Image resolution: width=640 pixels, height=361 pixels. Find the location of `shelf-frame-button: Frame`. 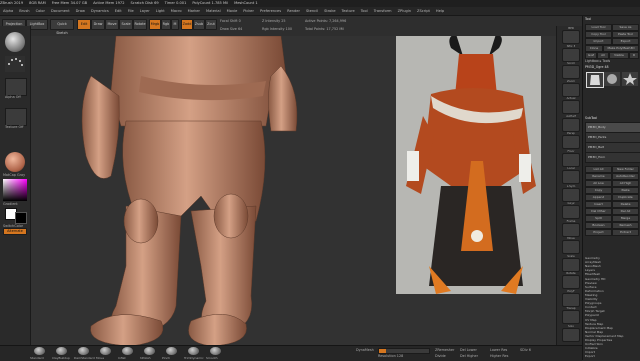

shelf-frame-button: Frame is located at coordinates (571, 228).